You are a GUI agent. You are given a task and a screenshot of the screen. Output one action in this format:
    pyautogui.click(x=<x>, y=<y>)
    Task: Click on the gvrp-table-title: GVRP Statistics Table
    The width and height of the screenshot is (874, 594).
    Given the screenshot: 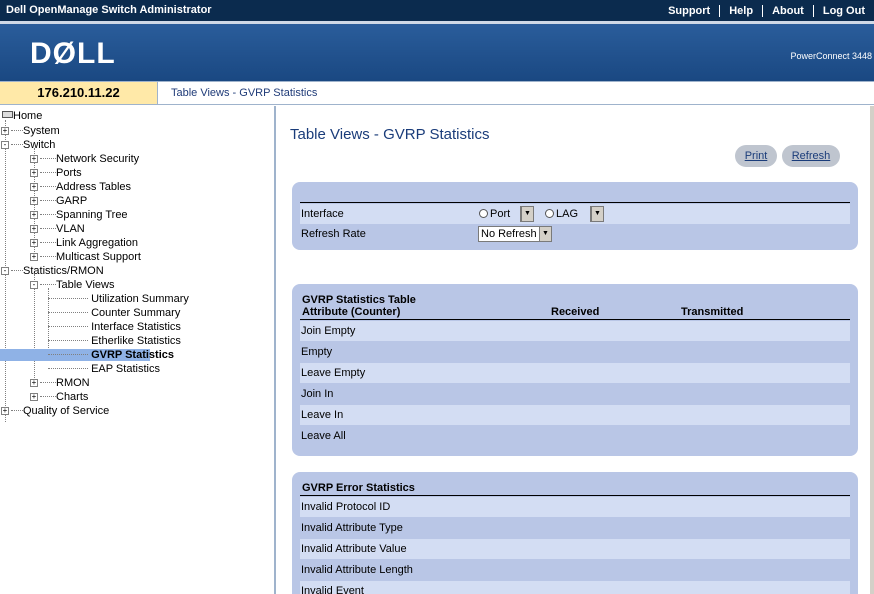 What is the action you would take?
    pyautogui.click(x=359, y=300)
    